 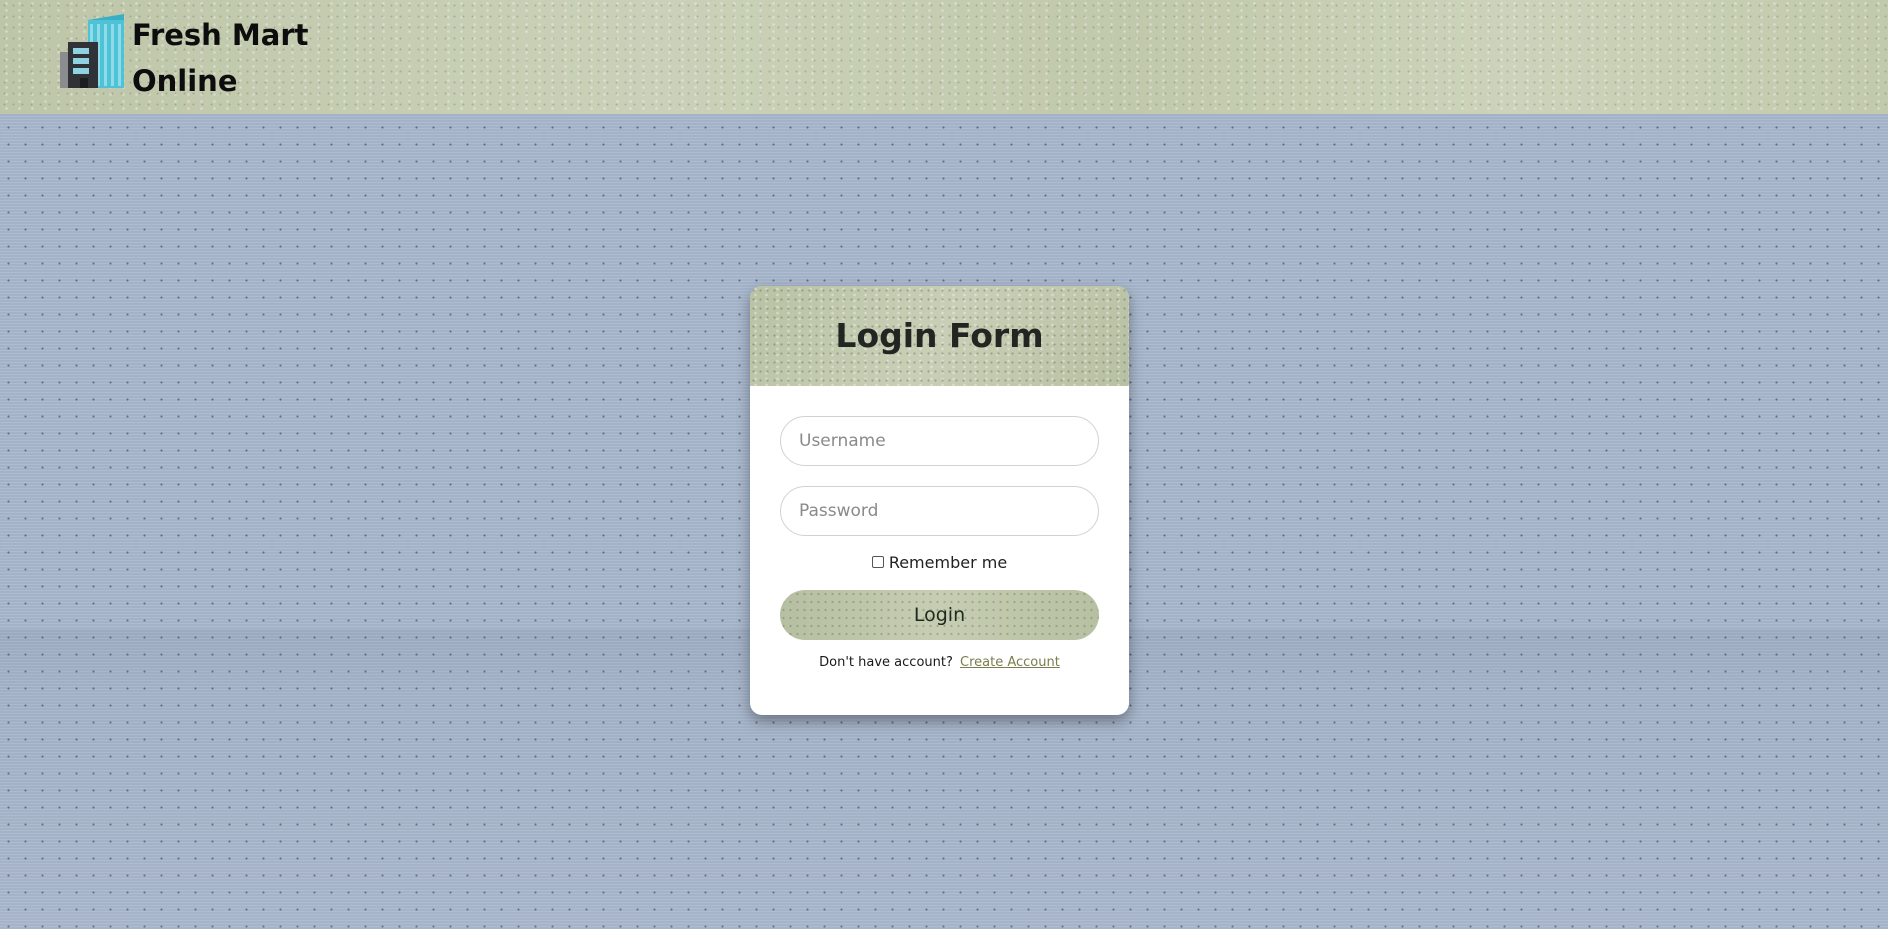 What do you see at coordinates (220, 35) in the screenshot?
I see `brand-line-1: Fresh Mart` at bounding box center [220, 35].